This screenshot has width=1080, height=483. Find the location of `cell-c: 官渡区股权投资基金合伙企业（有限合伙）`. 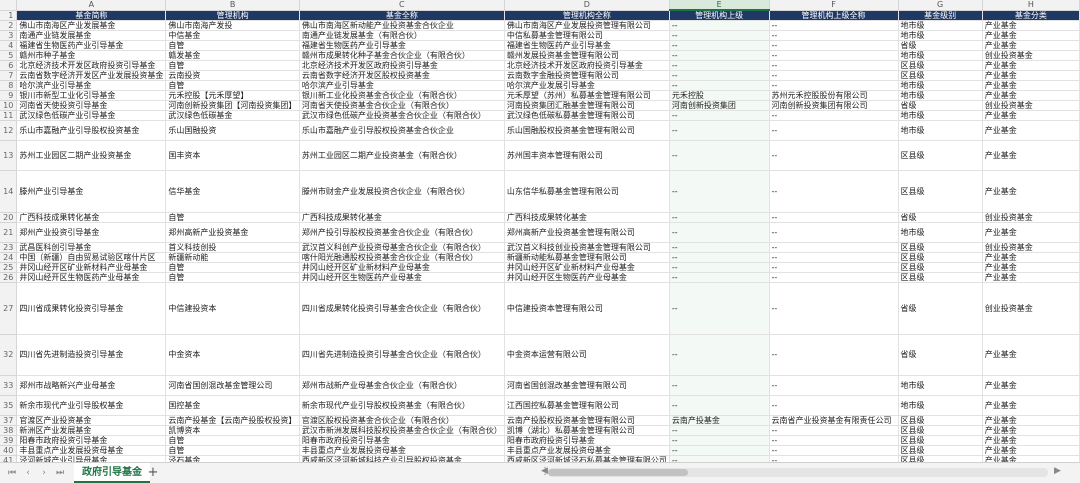

cell-c: 官渡区股权投资基金合伙企业（有限合伙） is located at coordinates (402, 420).